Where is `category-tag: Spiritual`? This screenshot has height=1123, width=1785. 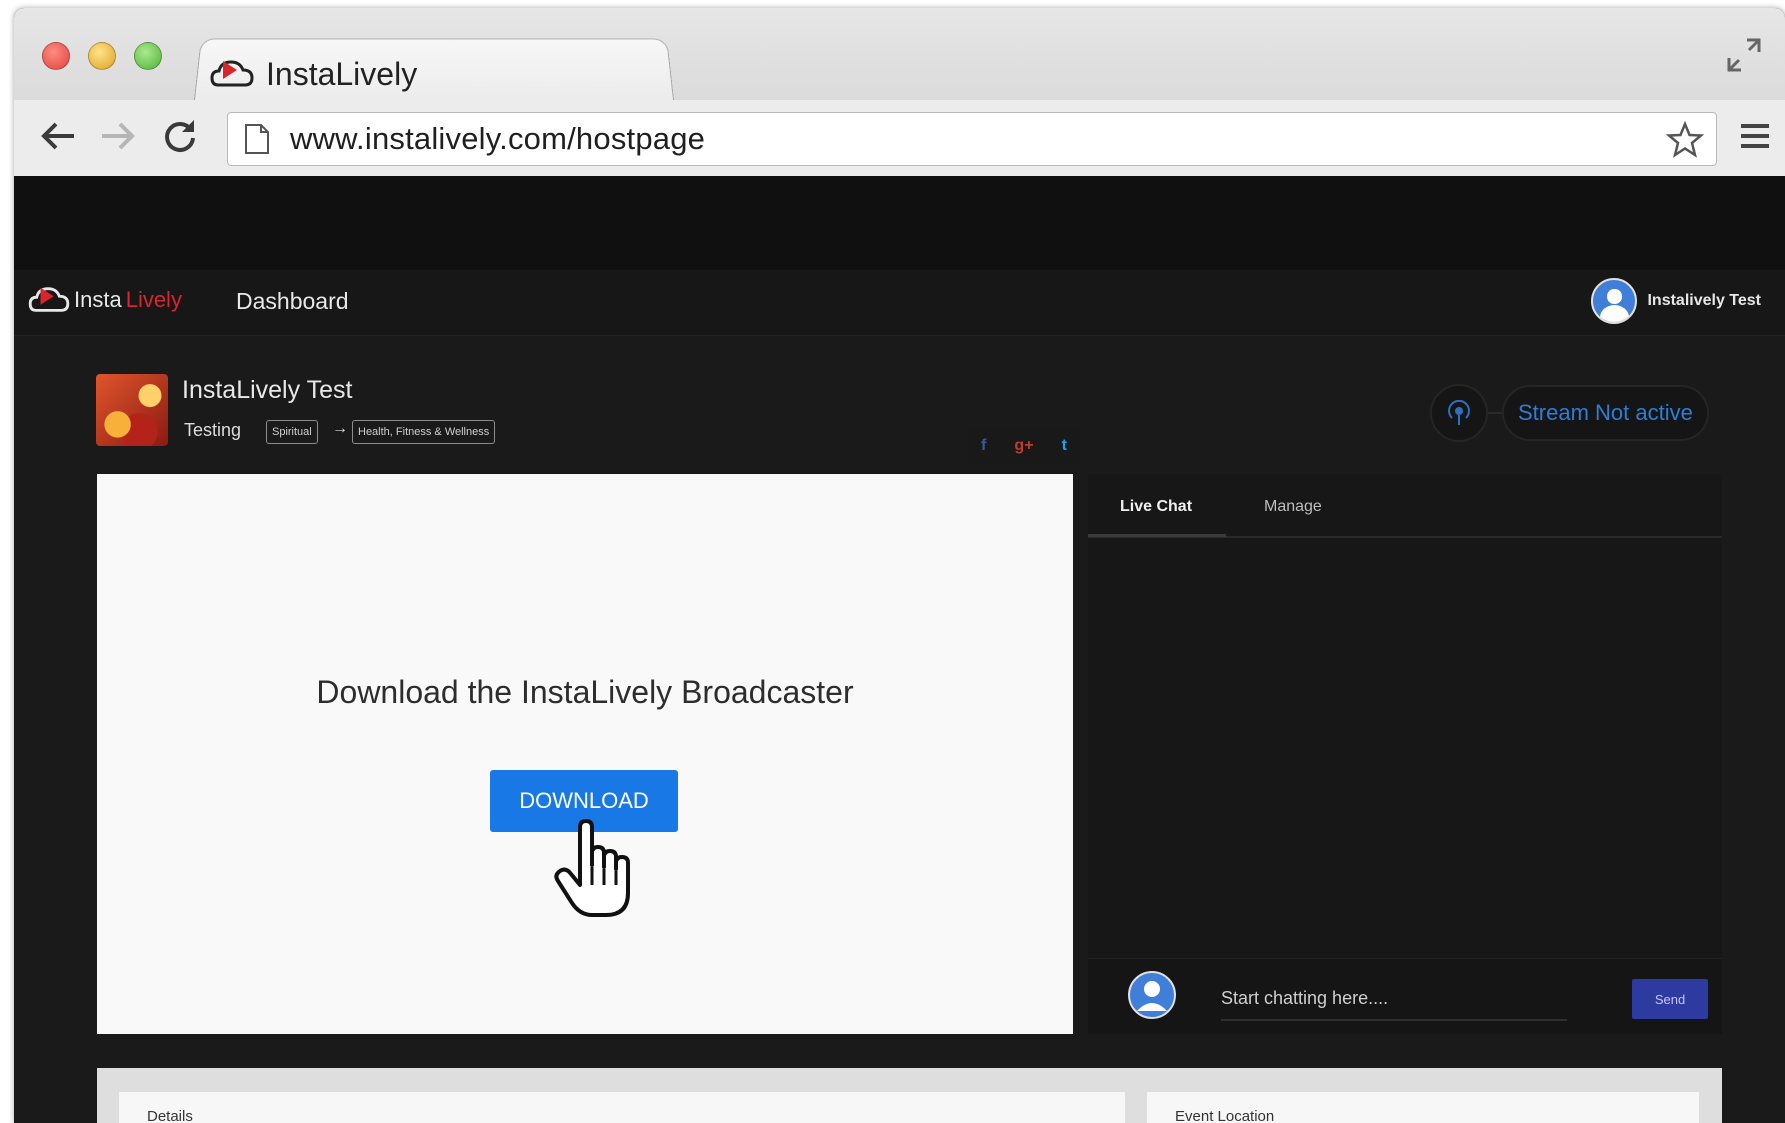 category-tag: Spiritual is located at coordinates (292, 432).